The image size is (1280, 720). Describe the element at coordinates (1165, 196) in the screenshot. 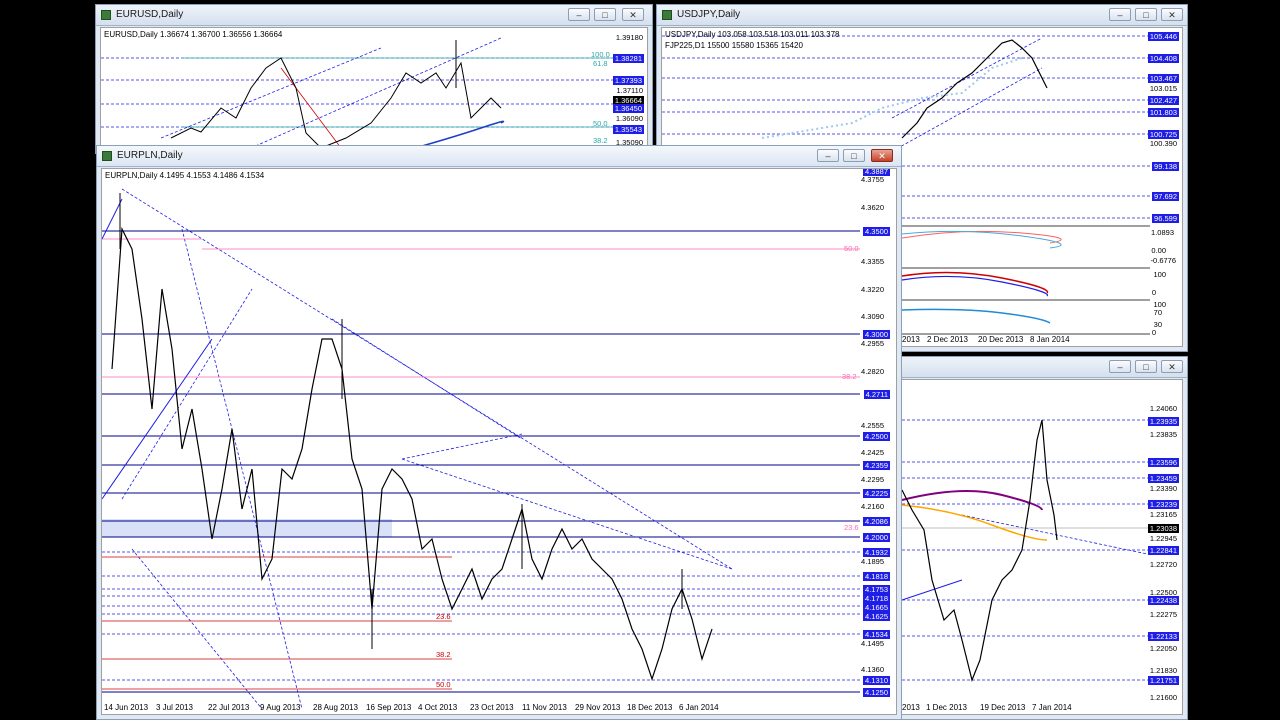

I see `price-tag: 97.692` at that location.